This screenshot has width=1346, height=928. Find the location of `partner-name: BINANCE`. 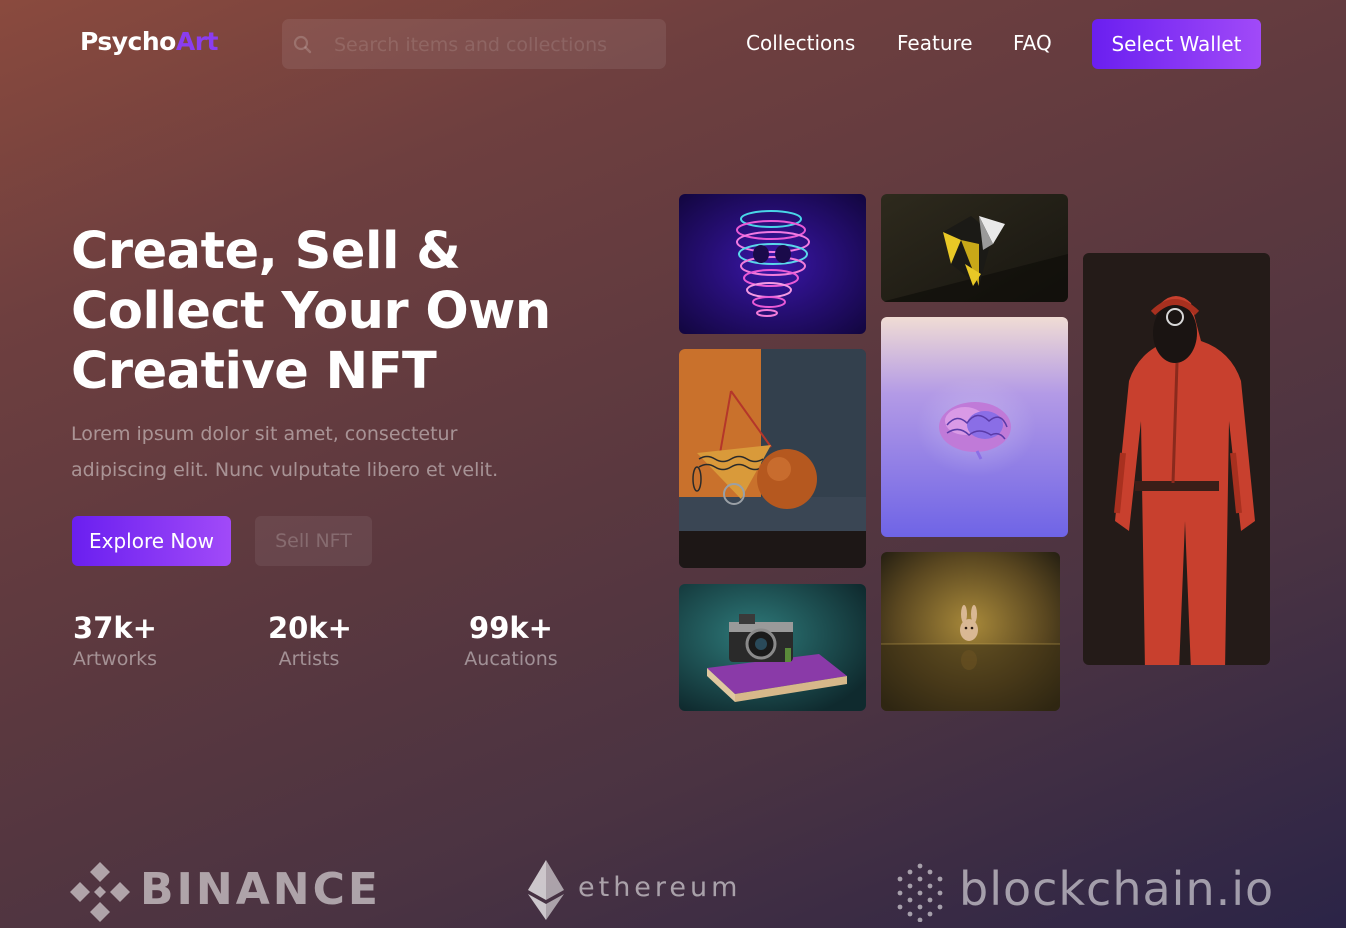

partner-name: BINANCE is located at coordinates (260, 889).